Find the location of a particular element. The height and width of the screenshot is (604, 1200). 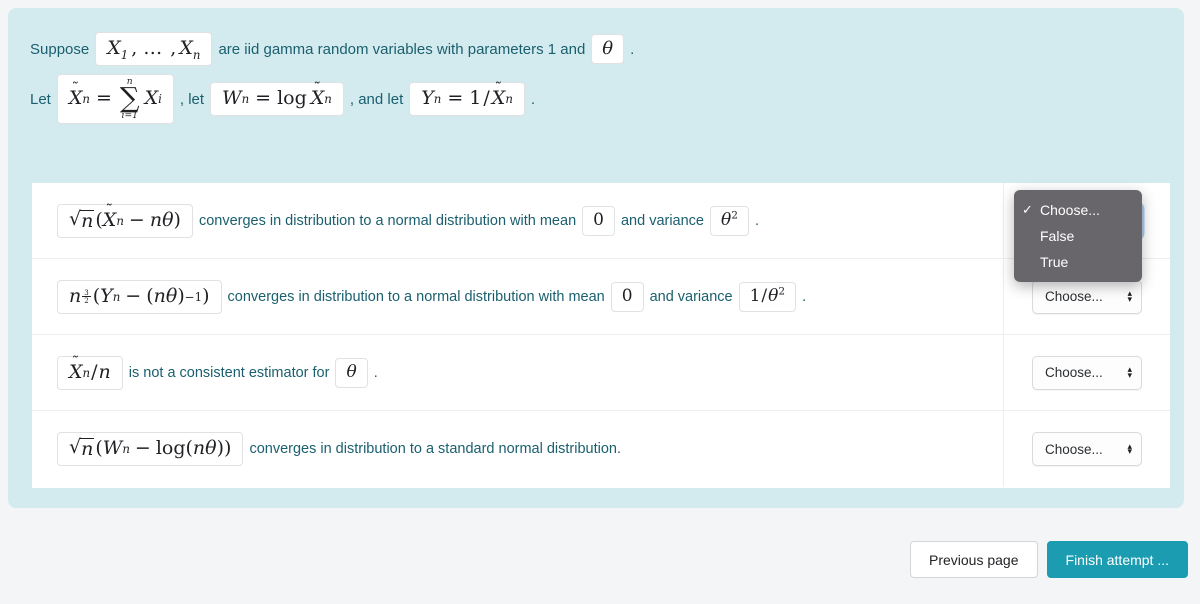

dropdown-option-true: True is located at coordinates (1078, 262).